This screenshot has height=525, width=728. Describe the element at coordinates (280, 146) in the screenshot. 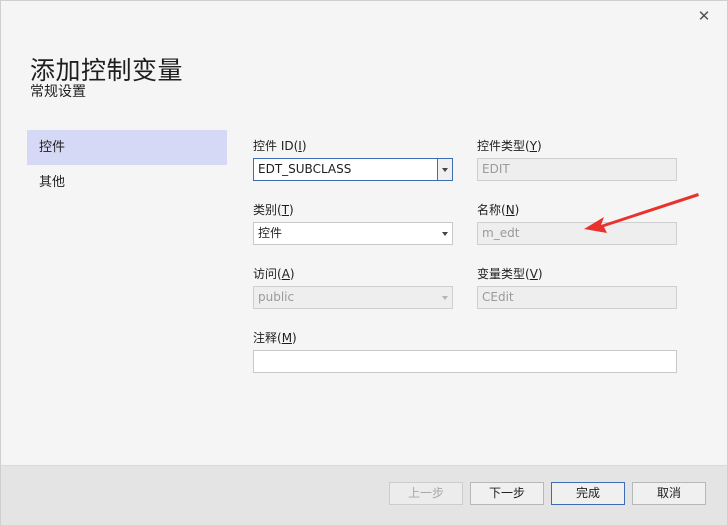

I see `control-id-label: 控件 ID(I)` at that location.